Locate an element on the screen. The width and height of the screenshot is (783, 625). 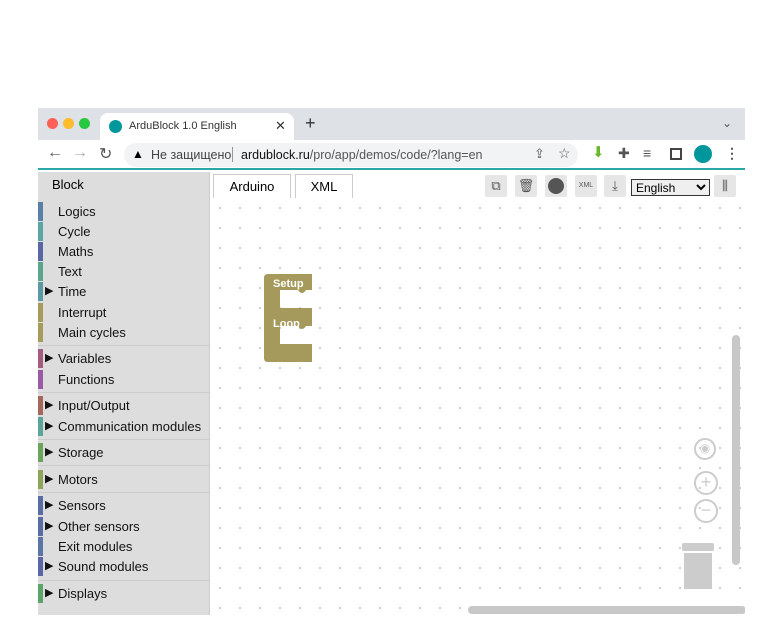
sidebar-item-sound-modules: ▶ Sound modules is located at coordinates (124, 566).